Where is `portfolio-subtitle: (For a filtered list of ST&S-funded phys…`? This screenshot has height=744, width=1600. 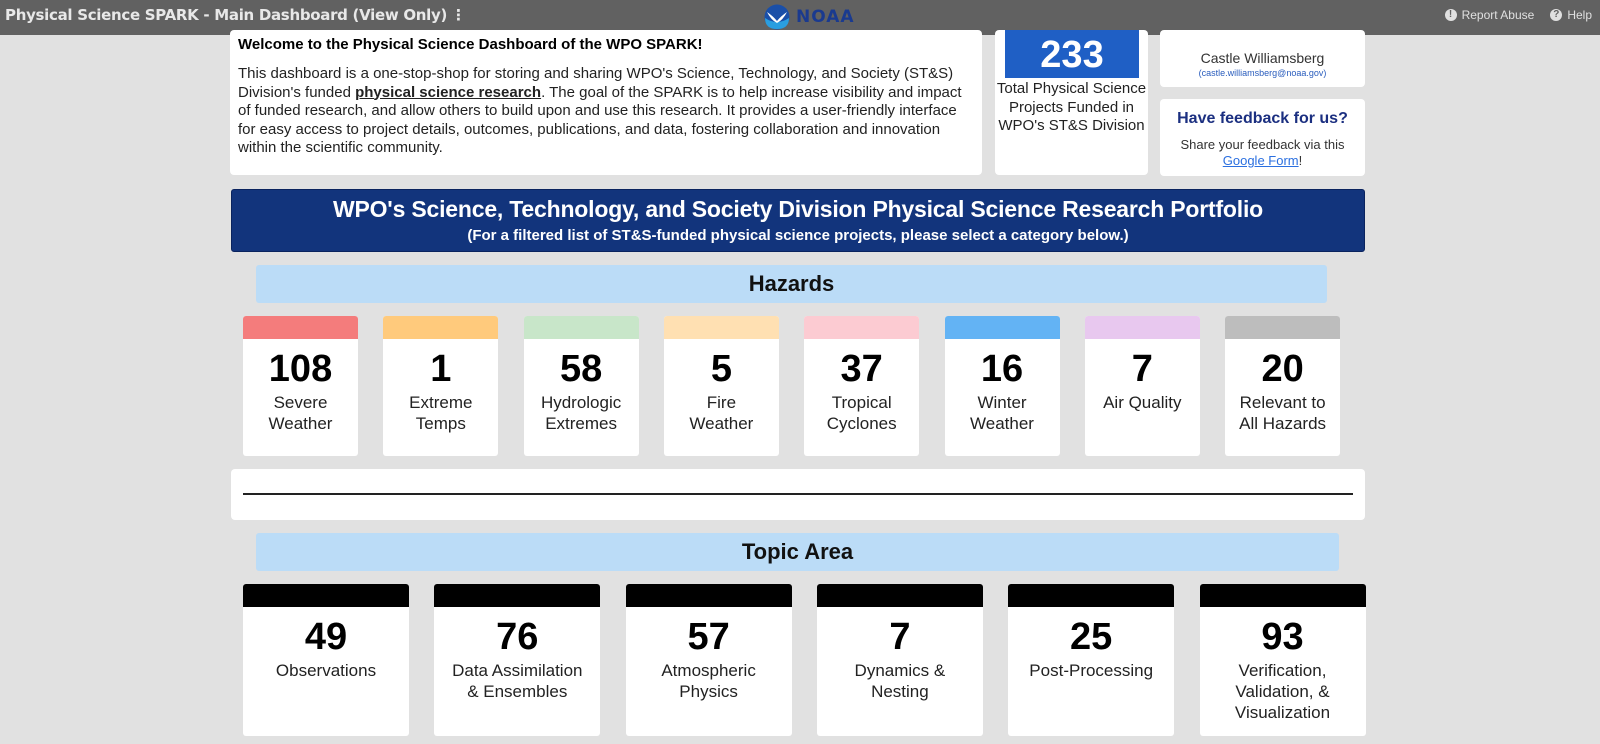 portfolio-subtitle: (For a filtered list of ST&S-funded phys… is located at coordinates (798, 235).